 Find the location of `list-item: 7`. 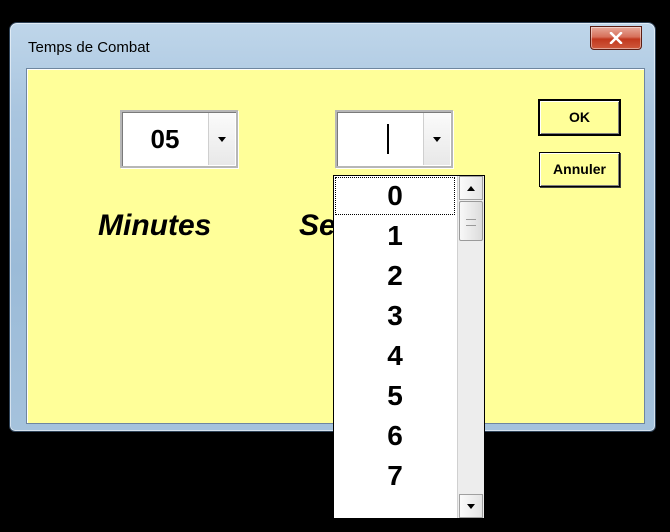

list-item: 7 is located at coordinates (395, 476).